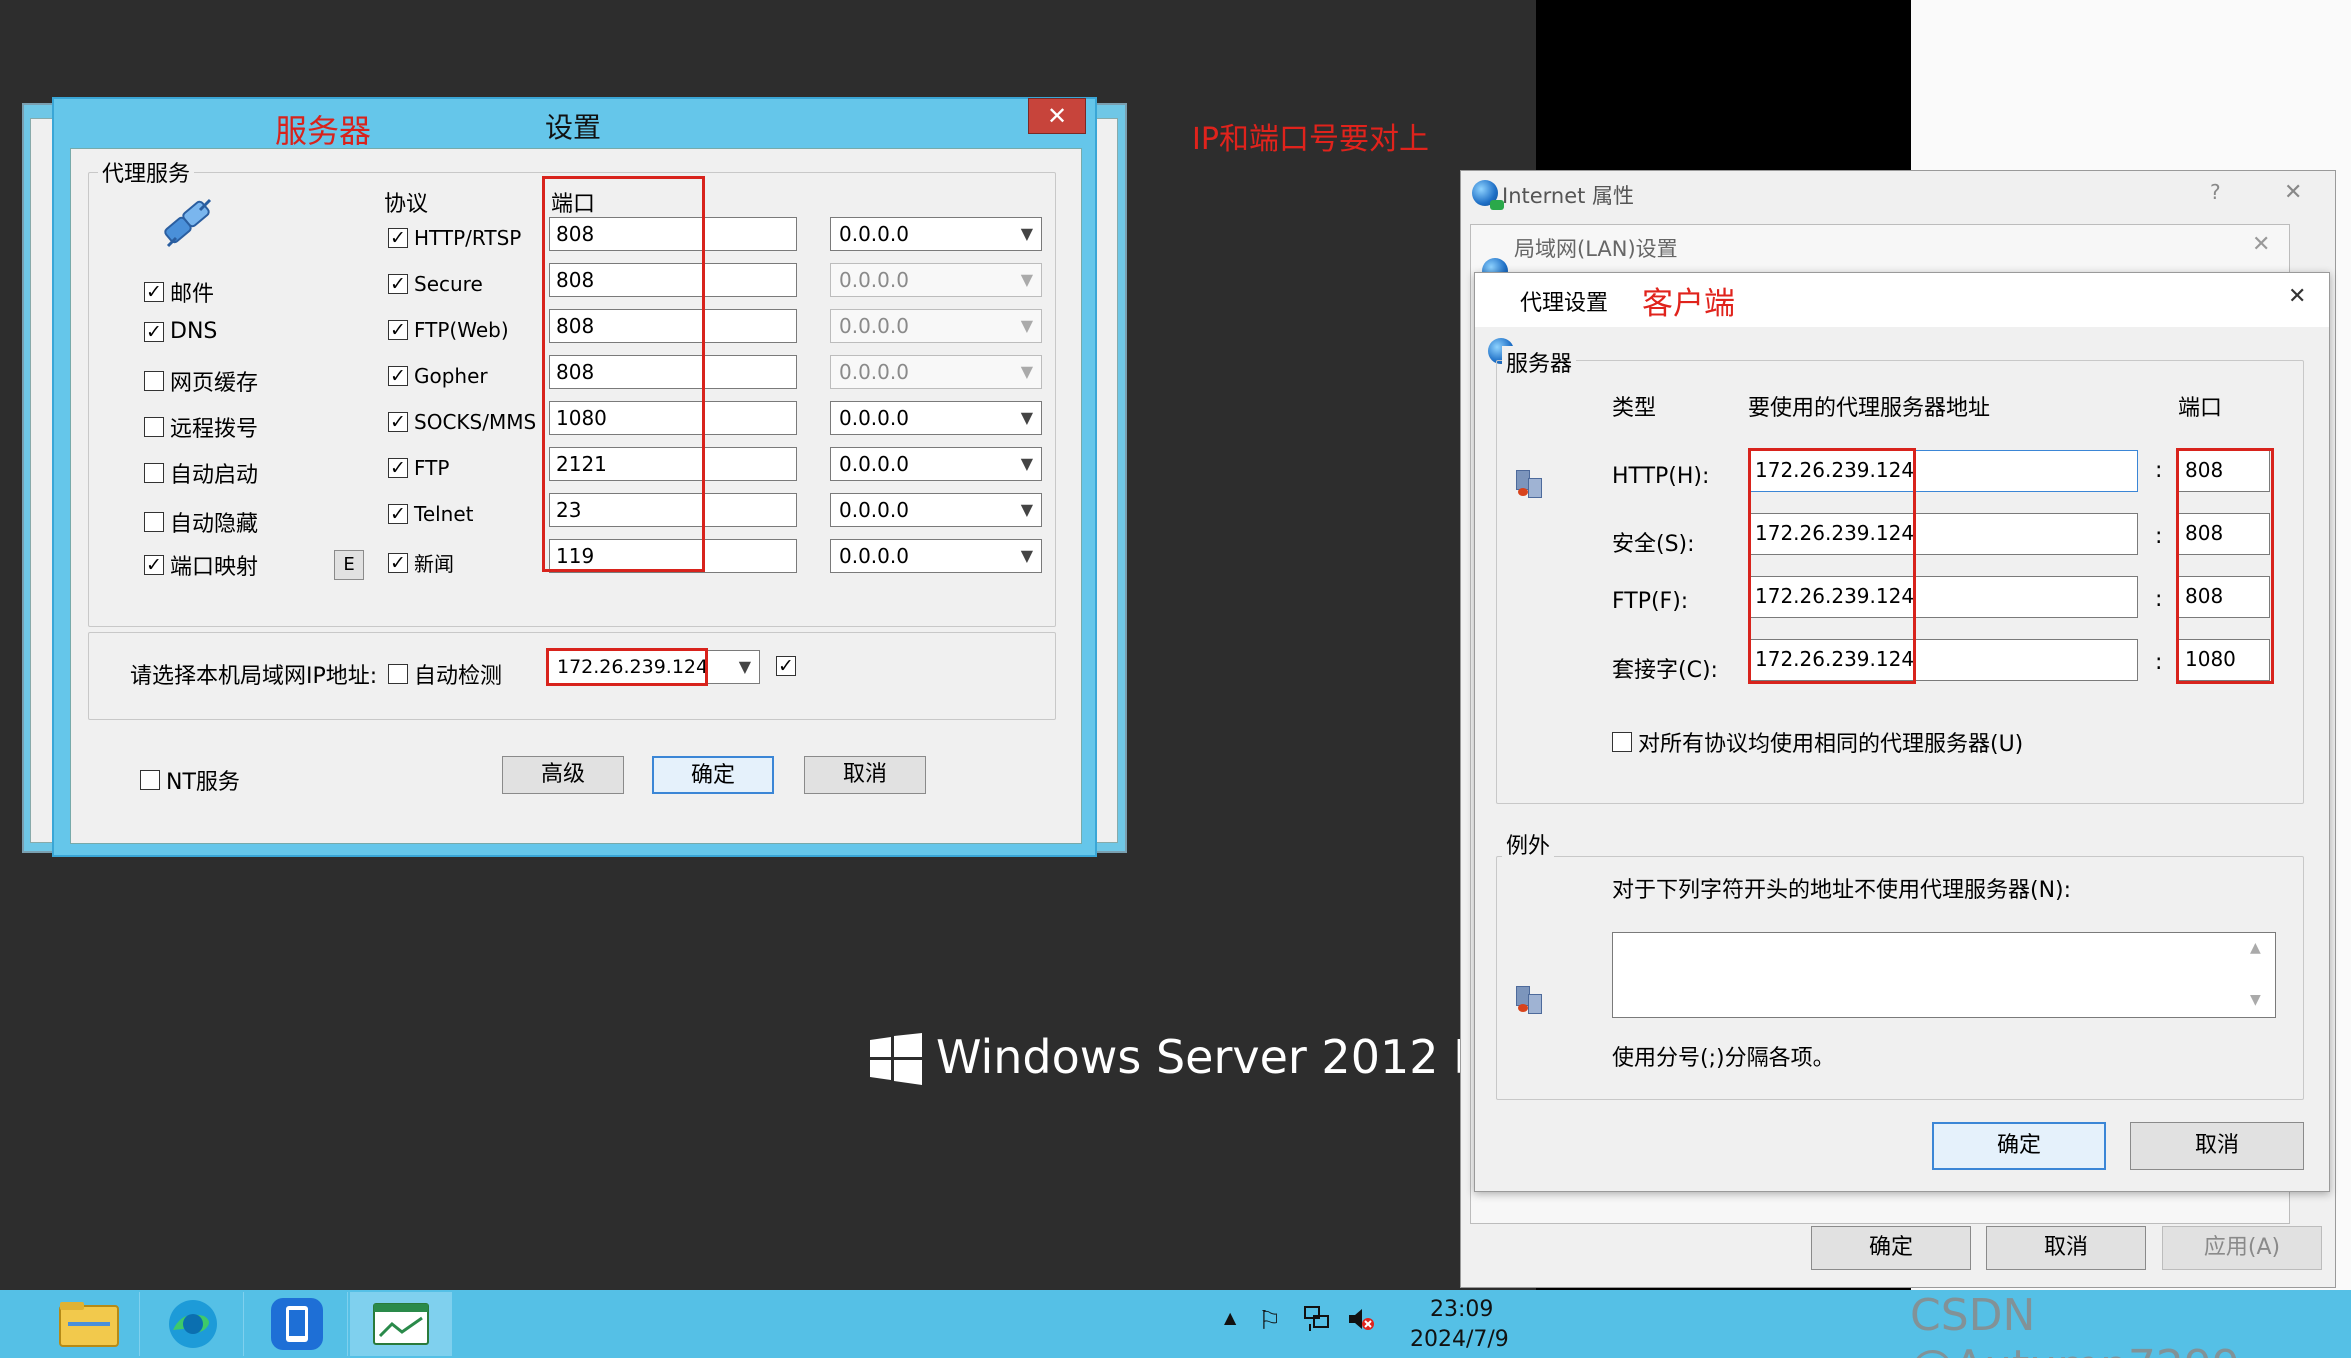 The width and height of the screenshot is (2351, 1358). I want to click on protocol-telnet: Telnet, so click(431, 514).